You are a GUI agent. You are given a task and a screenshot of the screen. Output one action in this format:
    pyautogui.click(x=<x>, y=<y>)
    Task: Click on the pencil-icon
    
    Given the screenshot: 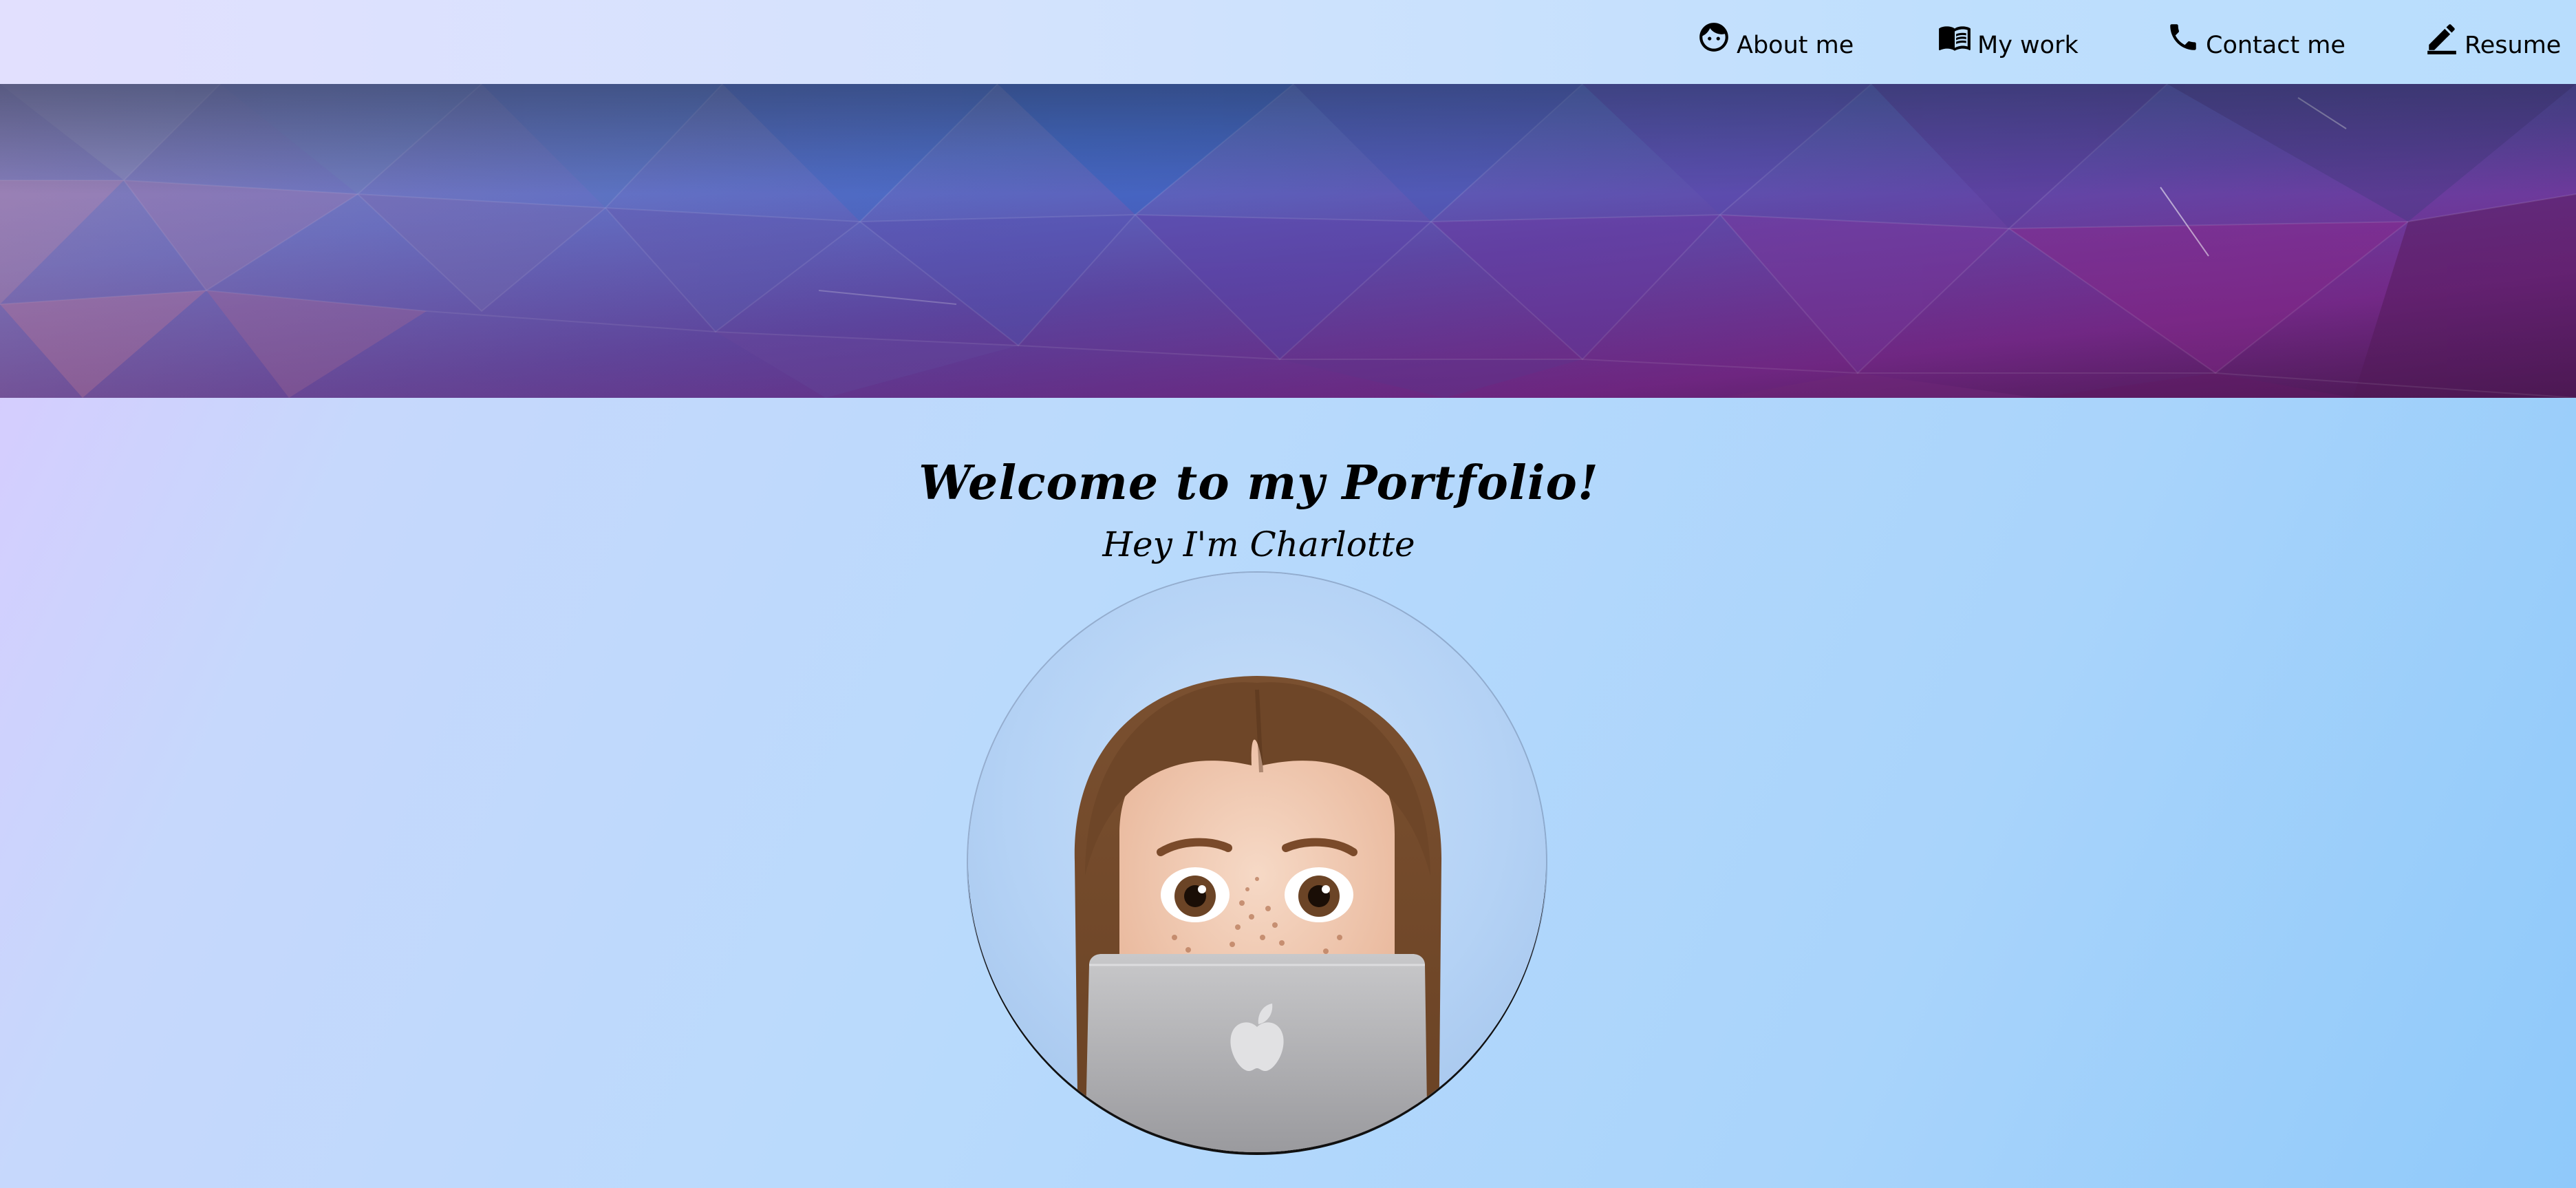 What is the action you would take?
    pyautogui.click(x=2442, y=37)
    